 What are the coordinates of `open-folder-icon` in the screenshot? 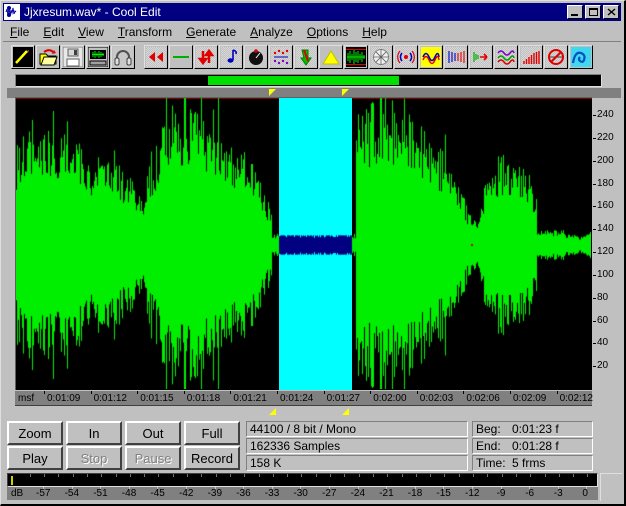 It's located at (48, 57).